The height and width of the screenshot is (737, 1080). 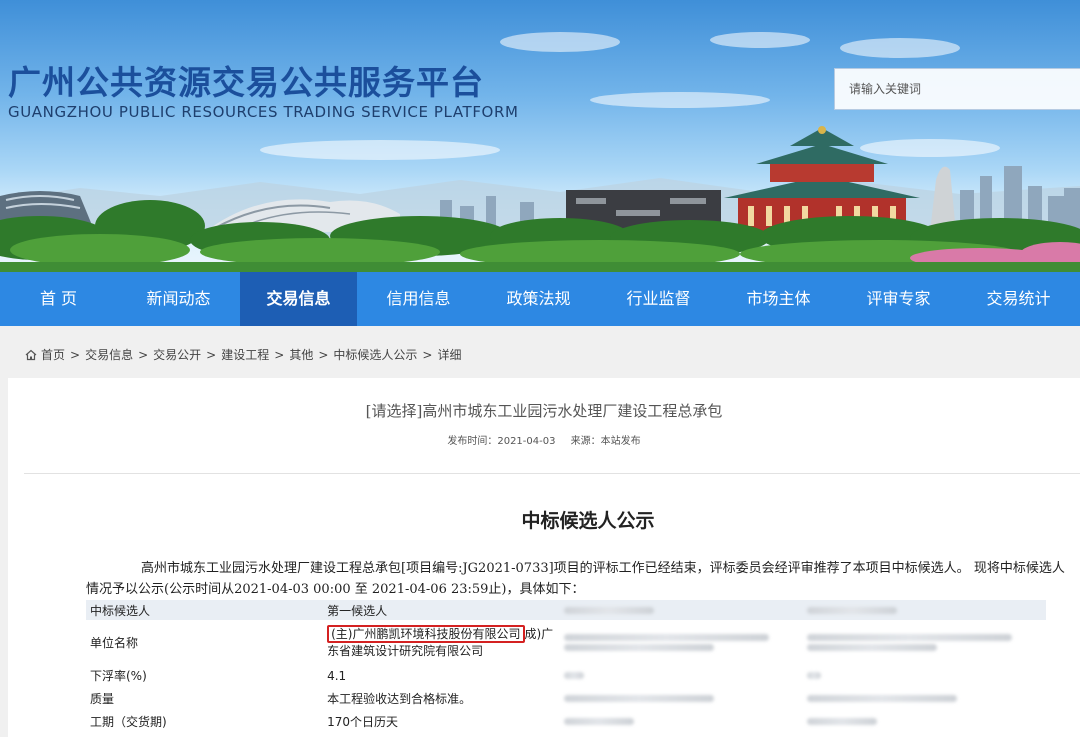 What do you see at coordinates (128, 722) in the screenshot?
I see `row-label: 工期（交货期)` at bounding box center [128, 722].